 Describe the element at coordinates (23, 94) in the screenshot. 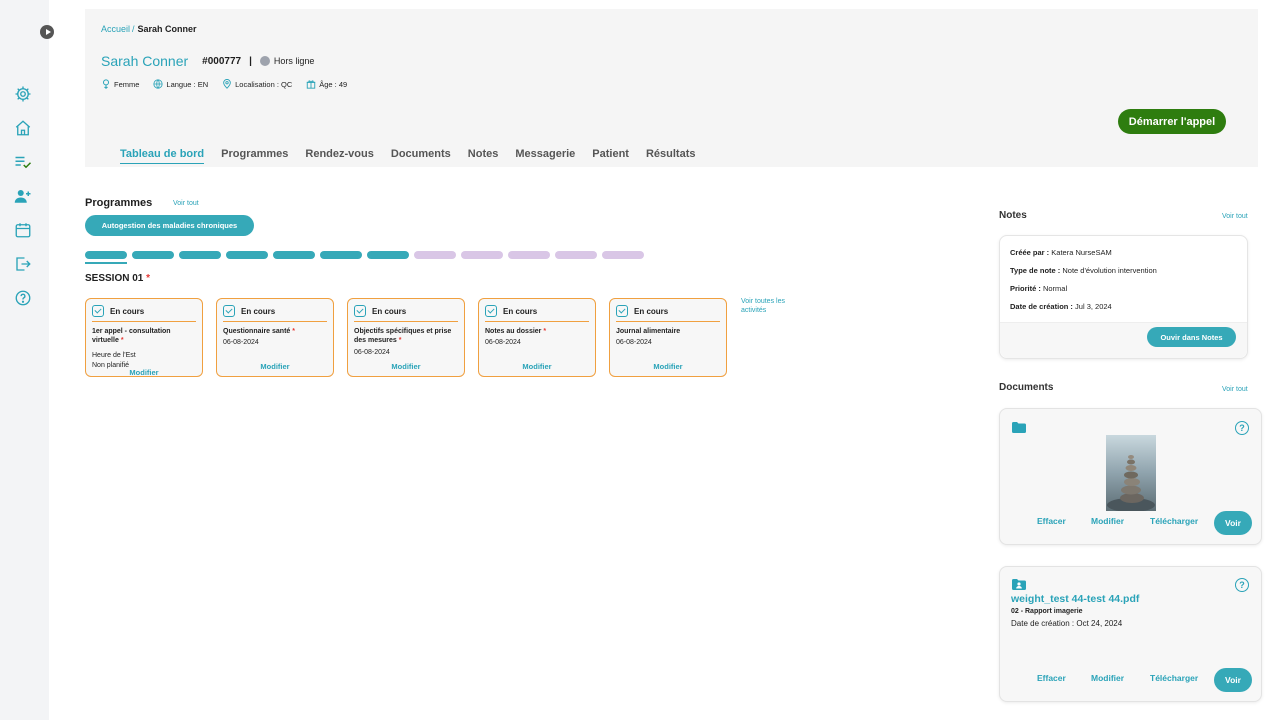

I see `gear-icon` at that location.